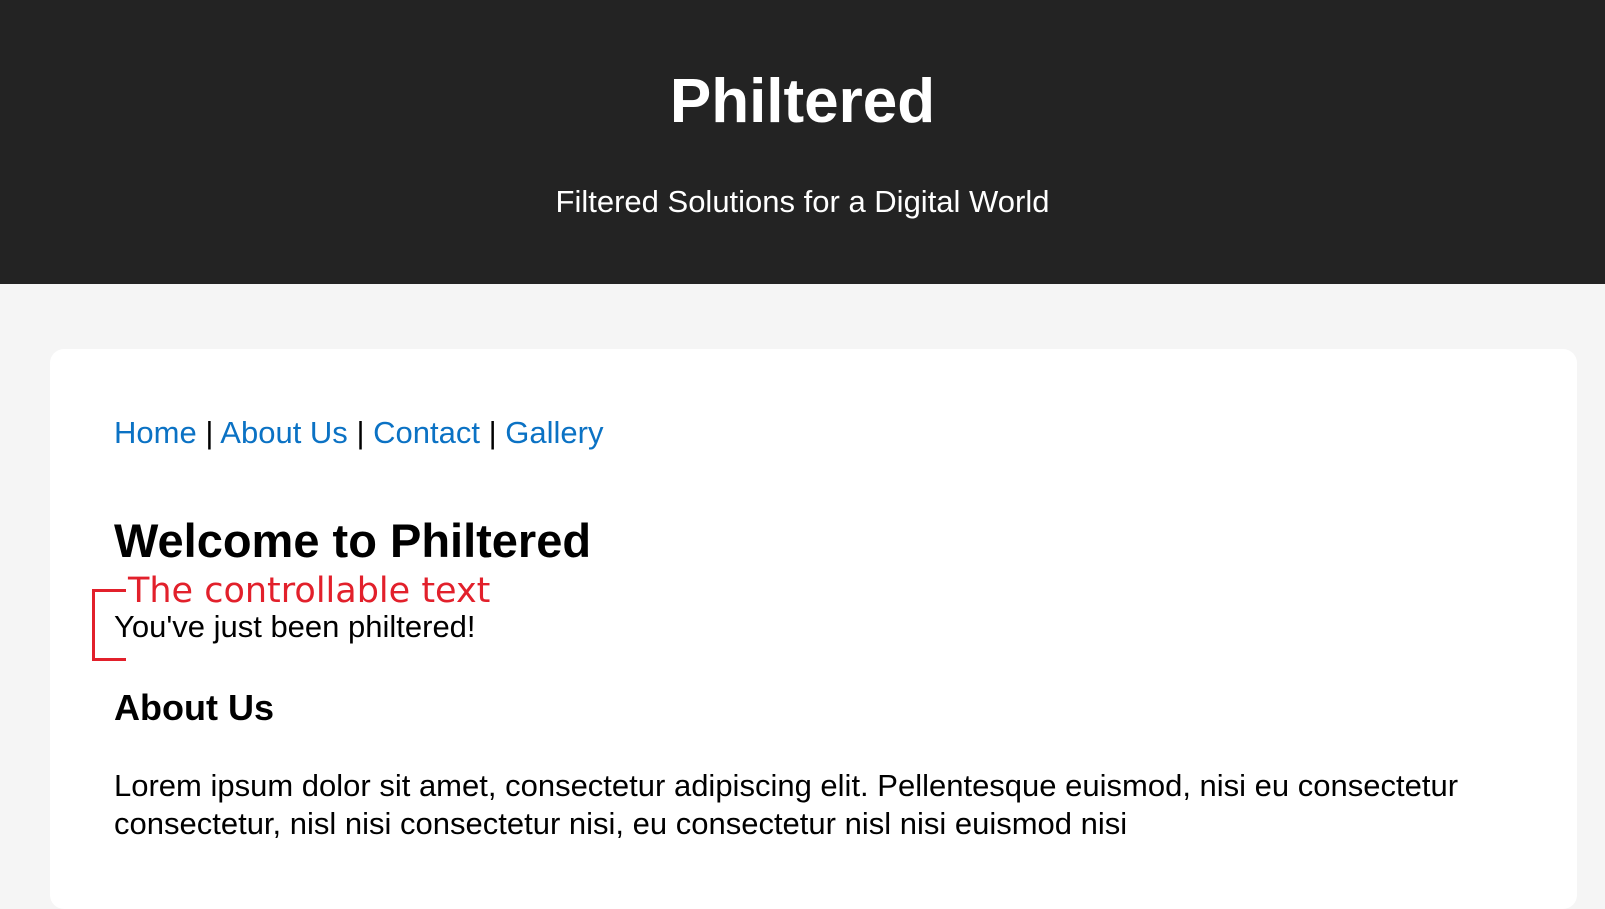  I want to click on main-nav: Home | About Us | Contact | Gallery, so click(358, 433).